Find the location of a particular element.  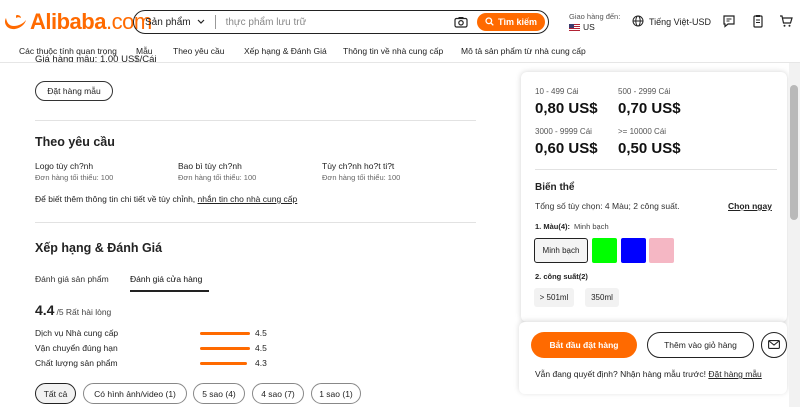

rating-score-value: 4.4 is located at coordinates (45, 310).